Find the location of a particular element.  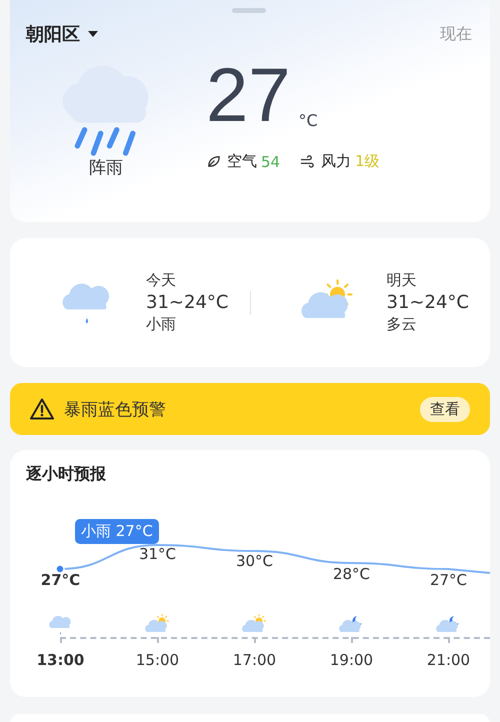

wind-icon is located at coordinates (308, 161).